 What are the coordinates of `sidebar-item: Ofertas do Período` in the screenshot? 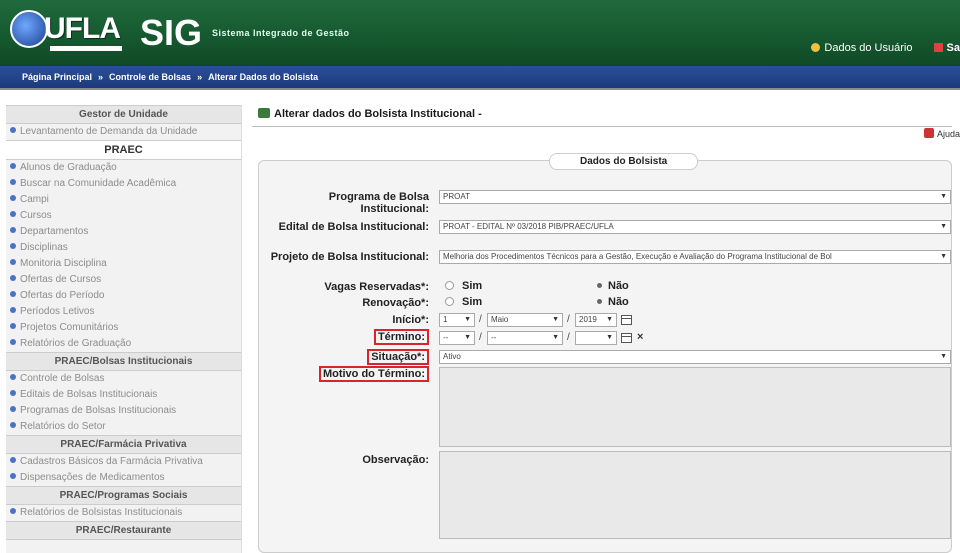 It's located at (123, 296).